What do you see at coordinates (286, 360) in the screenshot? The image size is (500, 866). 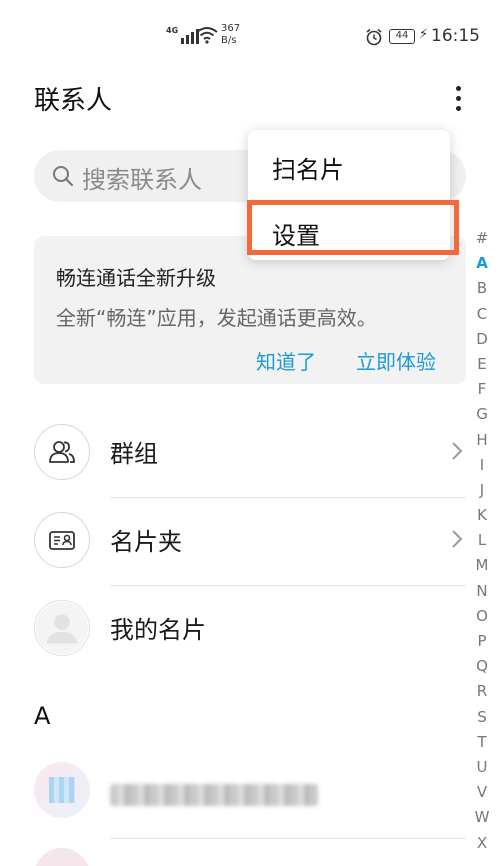 I see `dismiss-button: 知道了` at bounding box center [286, 360].